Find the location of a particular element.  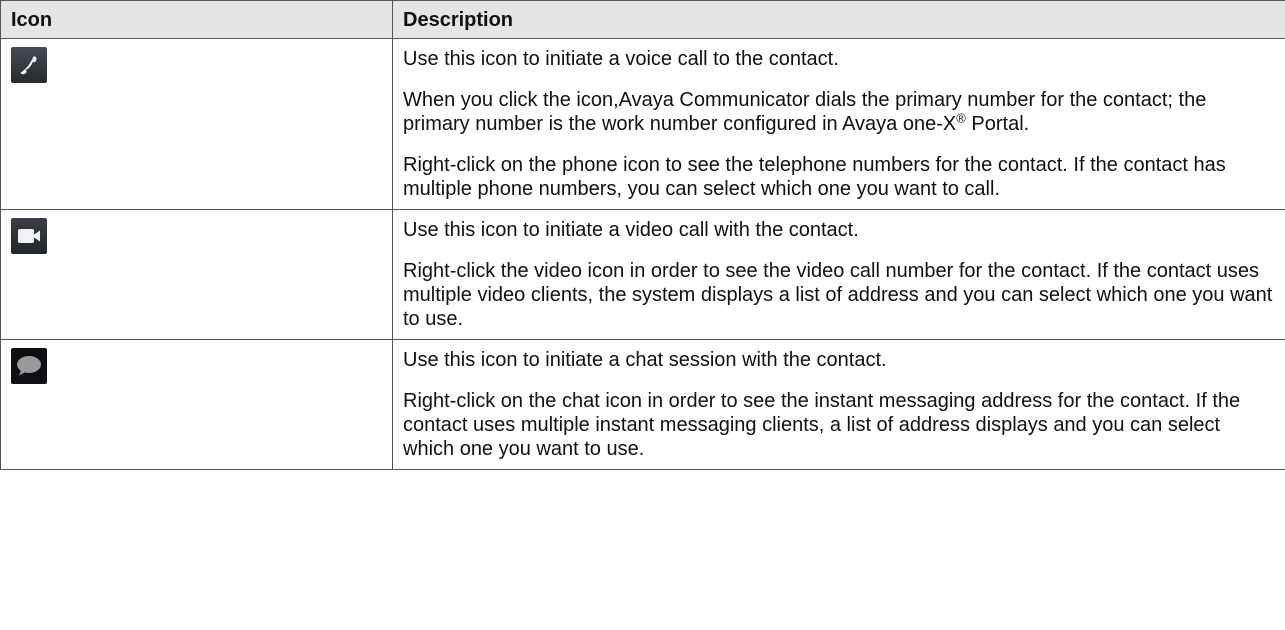

table-header-row: Icon Description is located at coordinates (642, 19).